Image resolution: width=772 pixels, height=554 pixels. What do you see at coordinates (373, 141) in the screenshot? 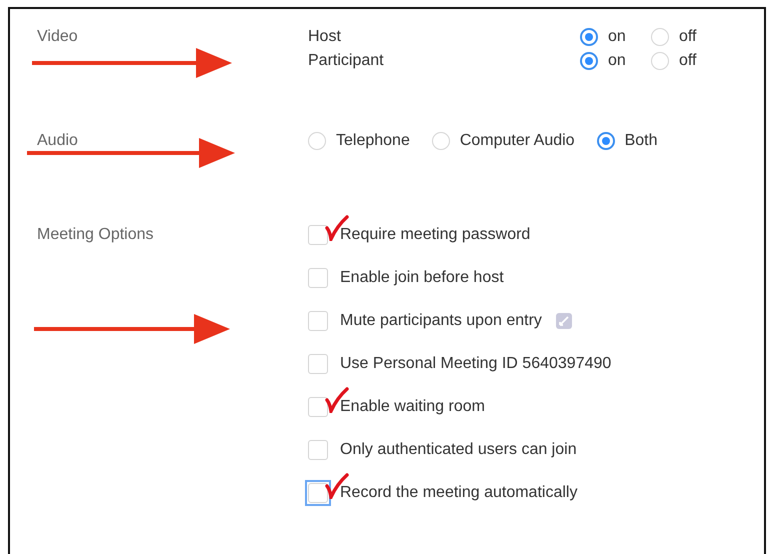
I see `option-label: Telephone` at bounding box center [373, 141].